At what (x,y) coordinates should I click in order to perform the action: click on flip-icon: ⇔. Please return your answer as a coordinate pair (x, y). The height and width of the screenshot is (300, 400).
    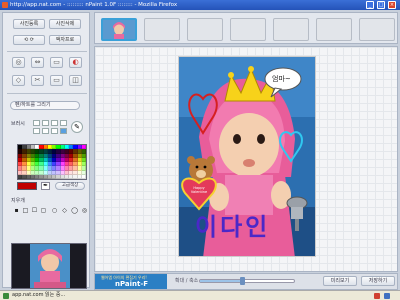
    Looking at the image, I should click on (37, 62).